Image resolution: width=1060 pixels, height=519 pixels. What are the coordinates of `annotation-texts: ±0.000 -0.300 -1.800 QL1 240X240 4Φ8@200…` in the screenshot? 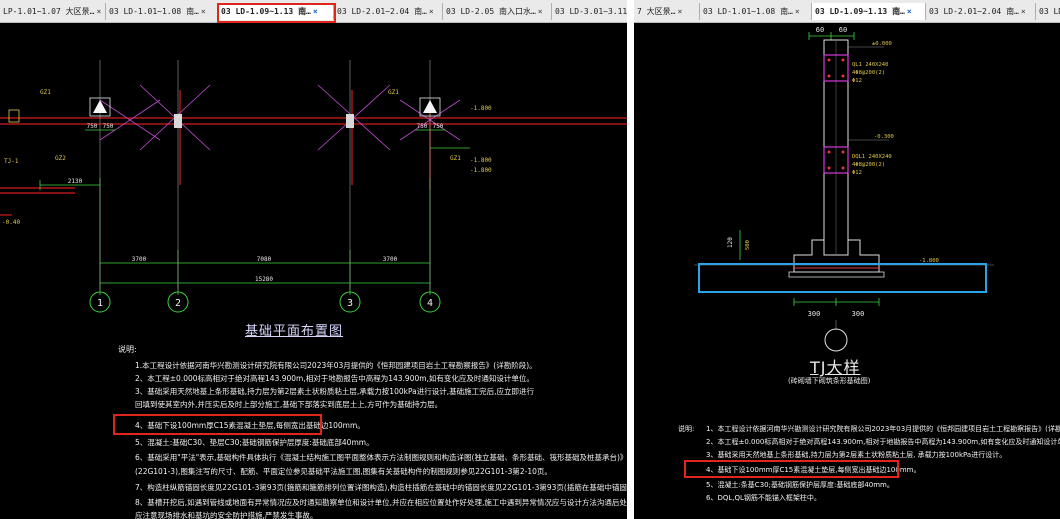 It's located at (895, 152).